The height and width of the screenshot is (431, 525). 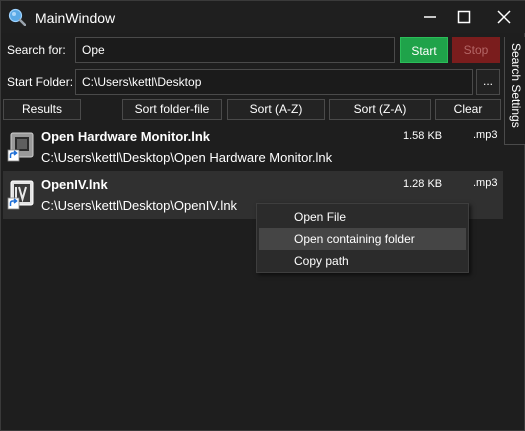 What do you see at coordinates (263, 17) in the screenshot?
I see `title-bar: MainWindow` at bounding box center [263, 17].